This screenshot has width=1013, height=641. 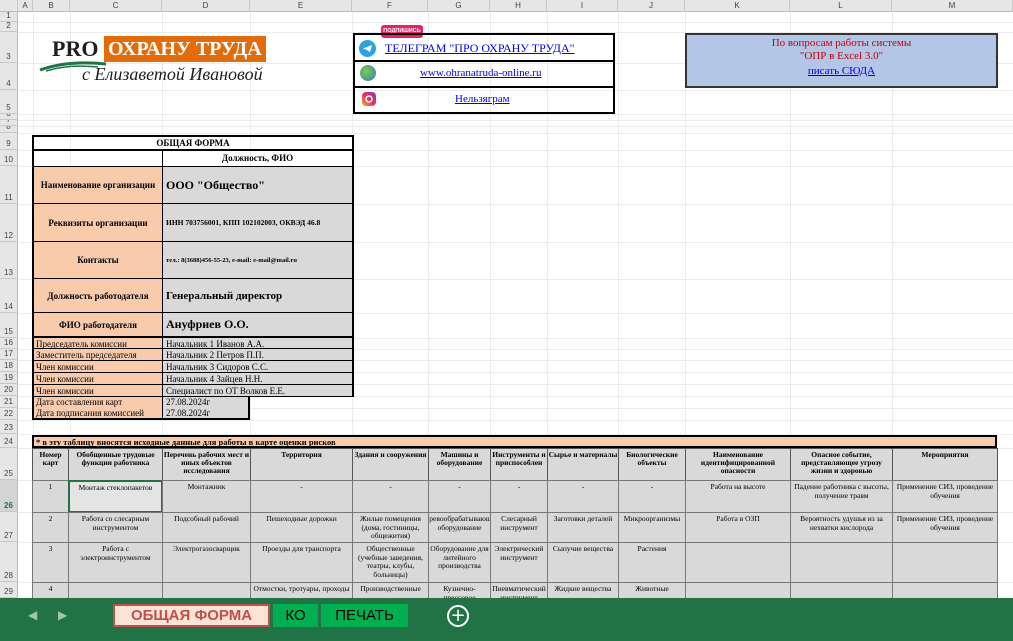 What do you see at coordinates (652, 464) in the screenshot?
I see `table-header-cell: Биологические объекты` at bounding box center [652, 464].